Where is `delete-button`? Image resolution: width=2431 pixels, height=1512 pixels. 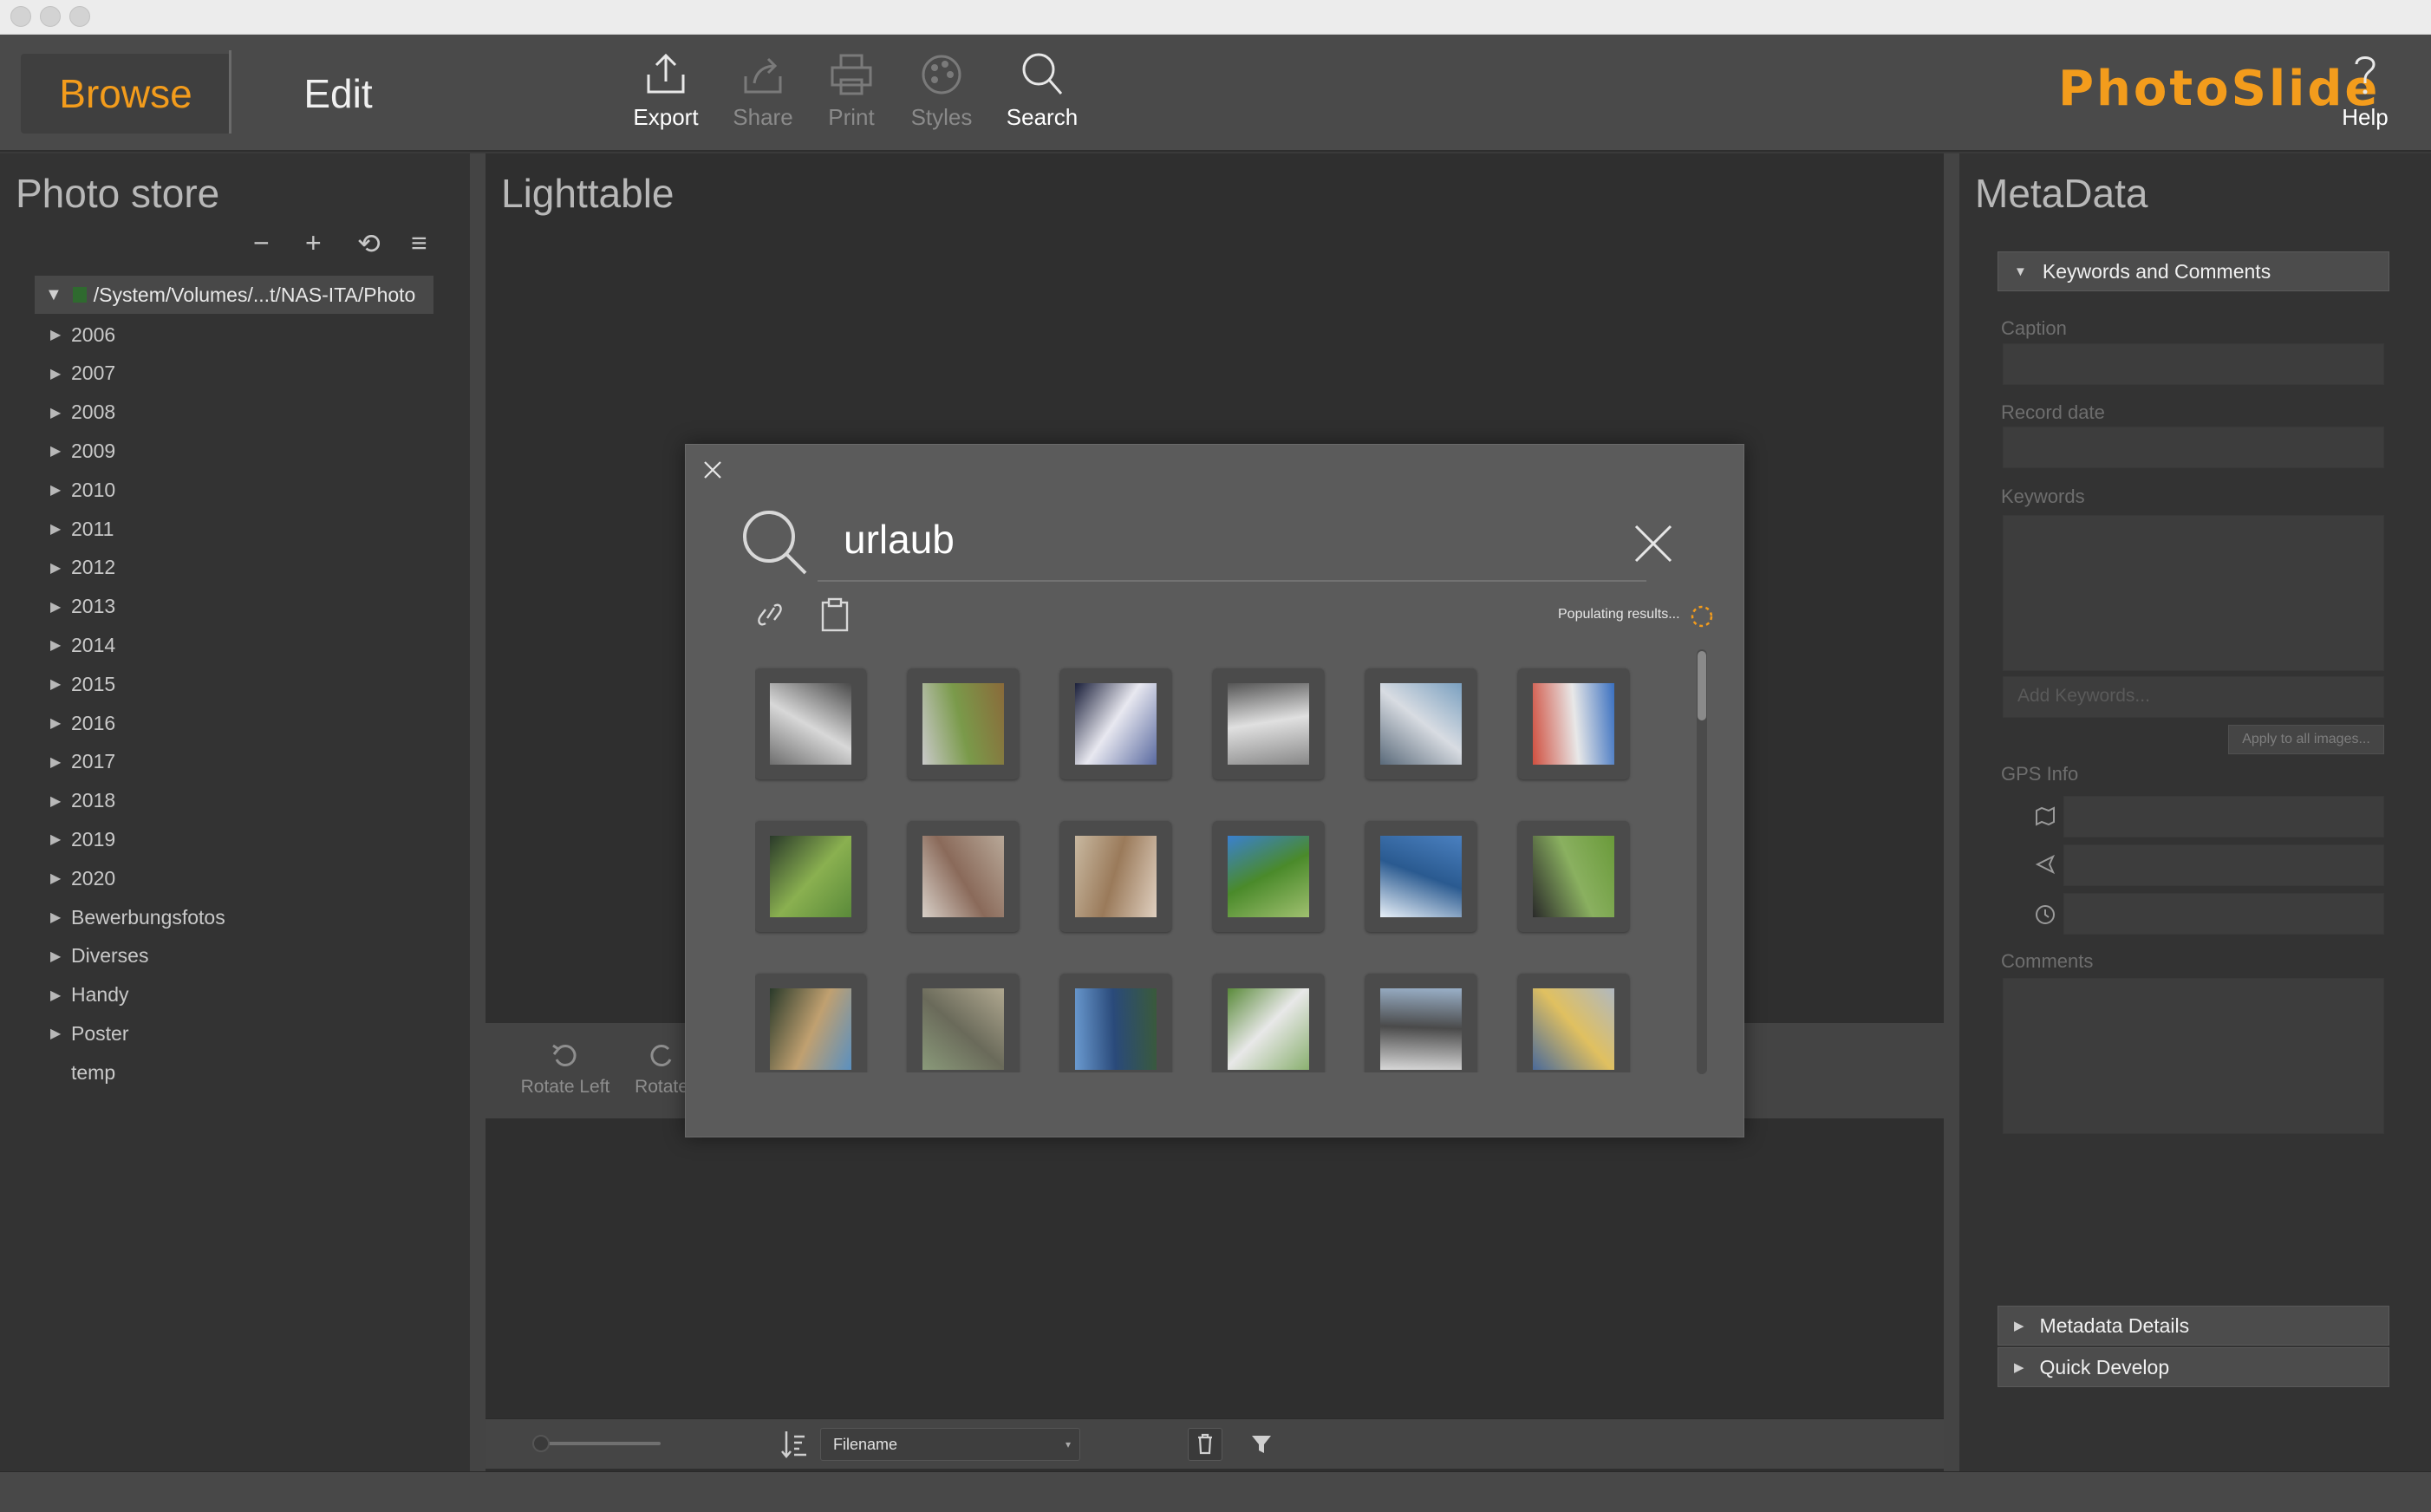 delete-button is located at coordinates (1205, 1444).